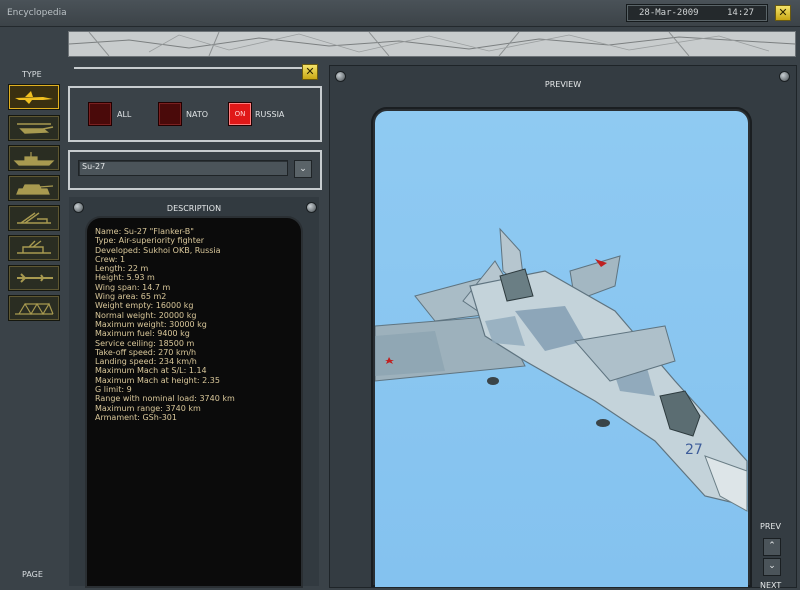  I want to click on description-line: Armament: GSh-301, so click(136, 417).